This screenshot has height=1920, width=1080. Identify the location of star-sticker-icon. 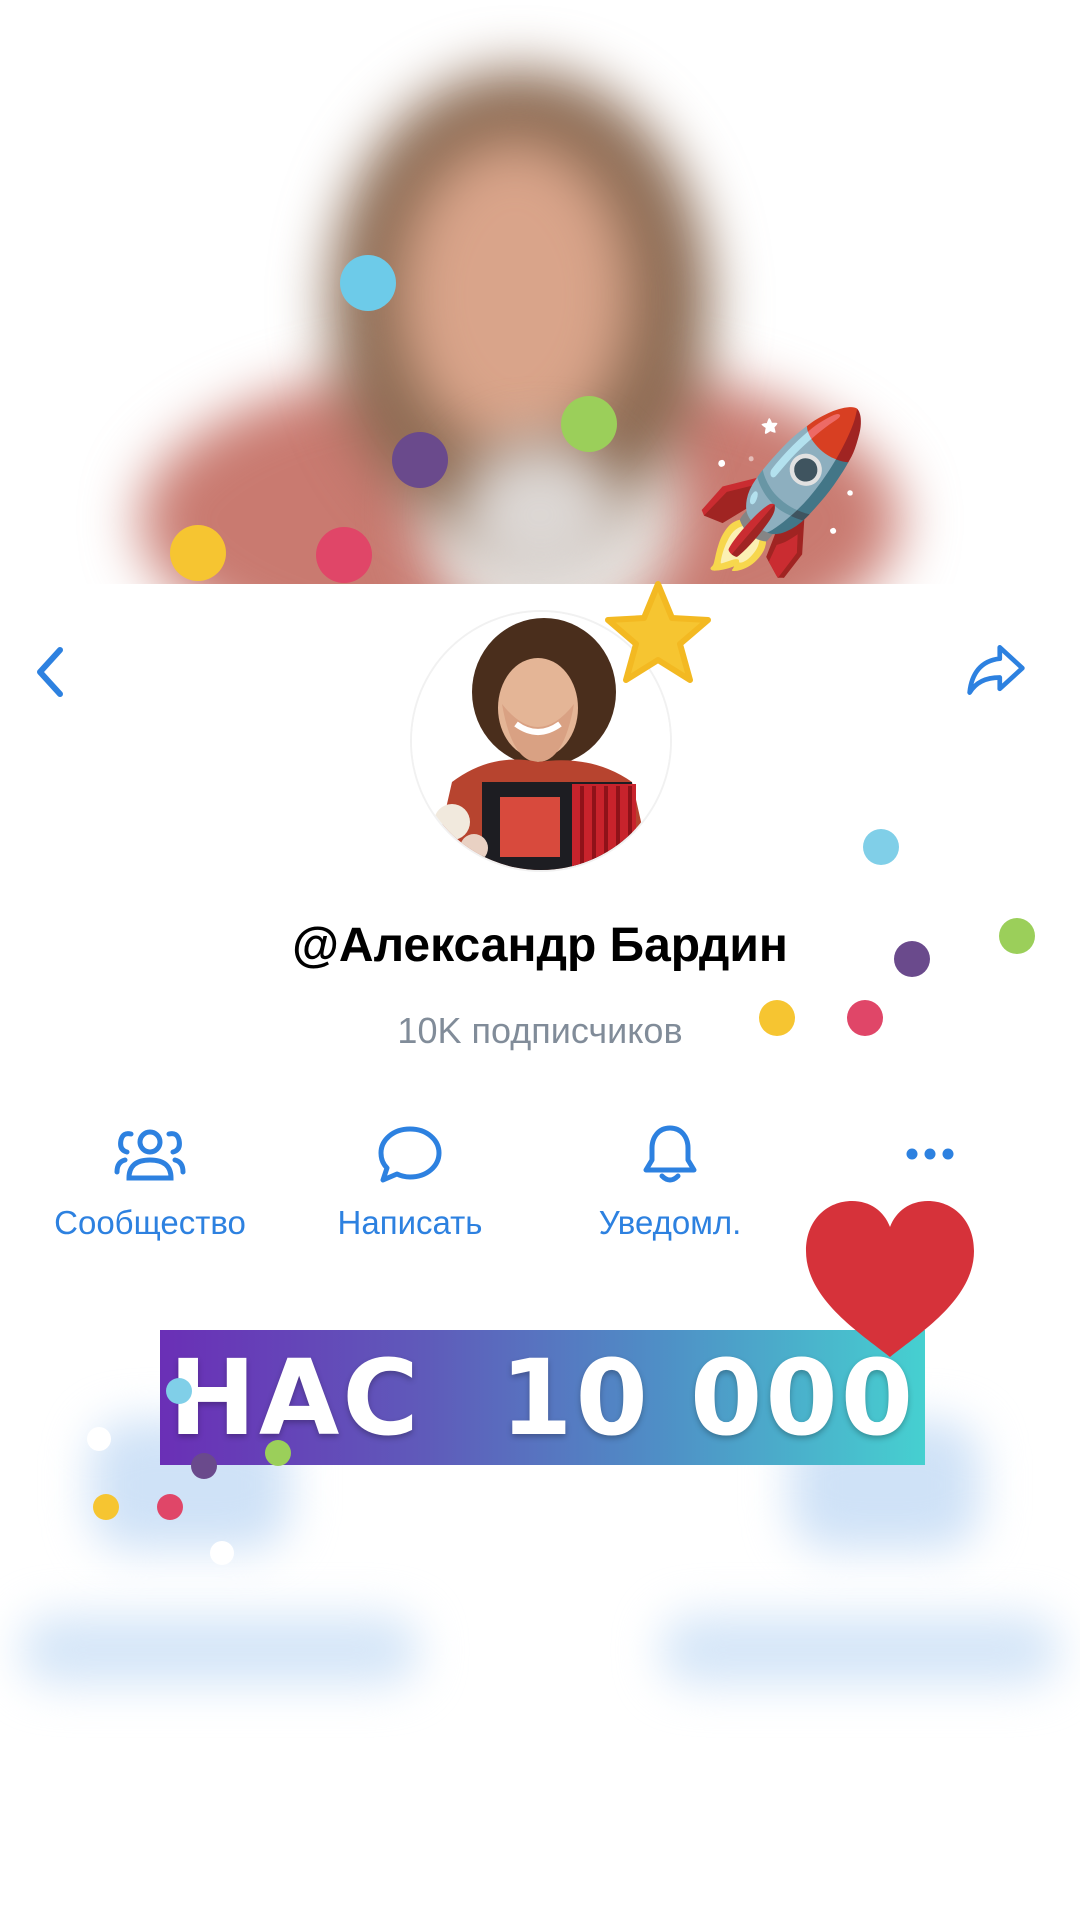
(658, 632).